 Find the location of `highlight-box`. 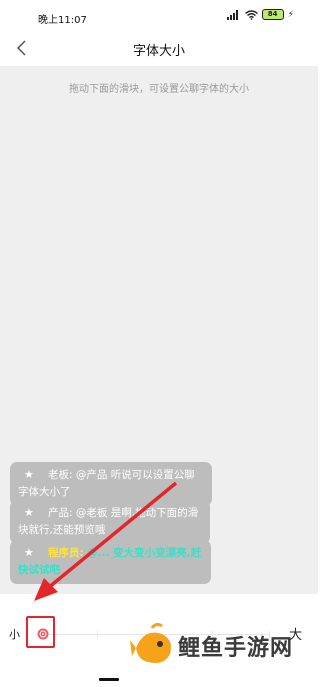

highlight-box is located at coordinates (40, 632).